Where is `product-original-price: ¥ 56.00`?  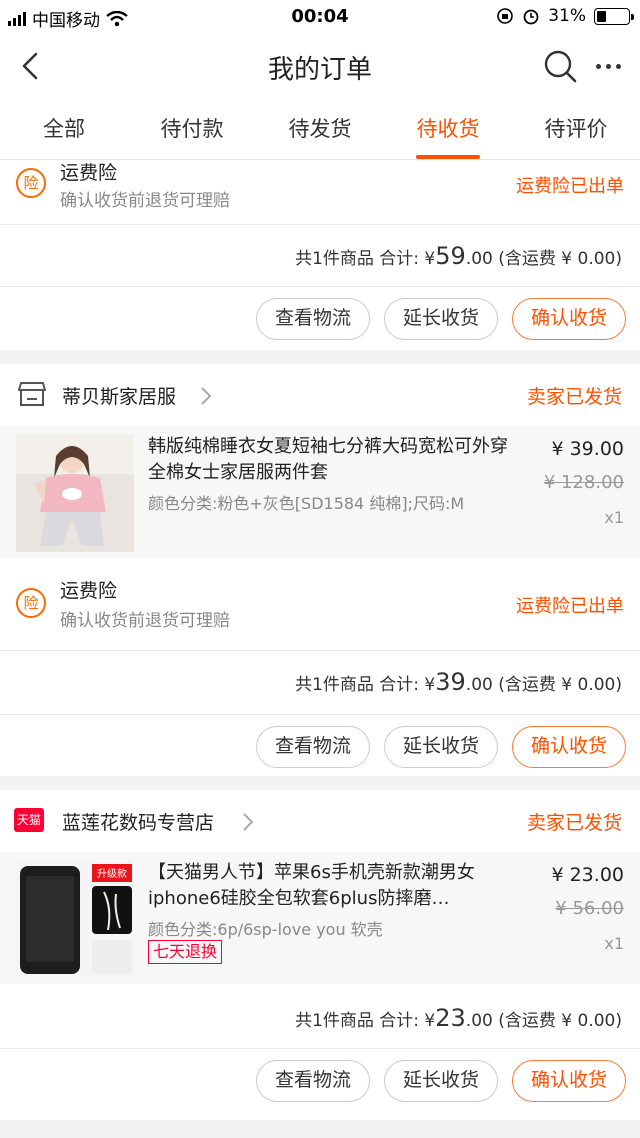 product-original-price: ¥ 56.00 is located at coordinates (589, 908).